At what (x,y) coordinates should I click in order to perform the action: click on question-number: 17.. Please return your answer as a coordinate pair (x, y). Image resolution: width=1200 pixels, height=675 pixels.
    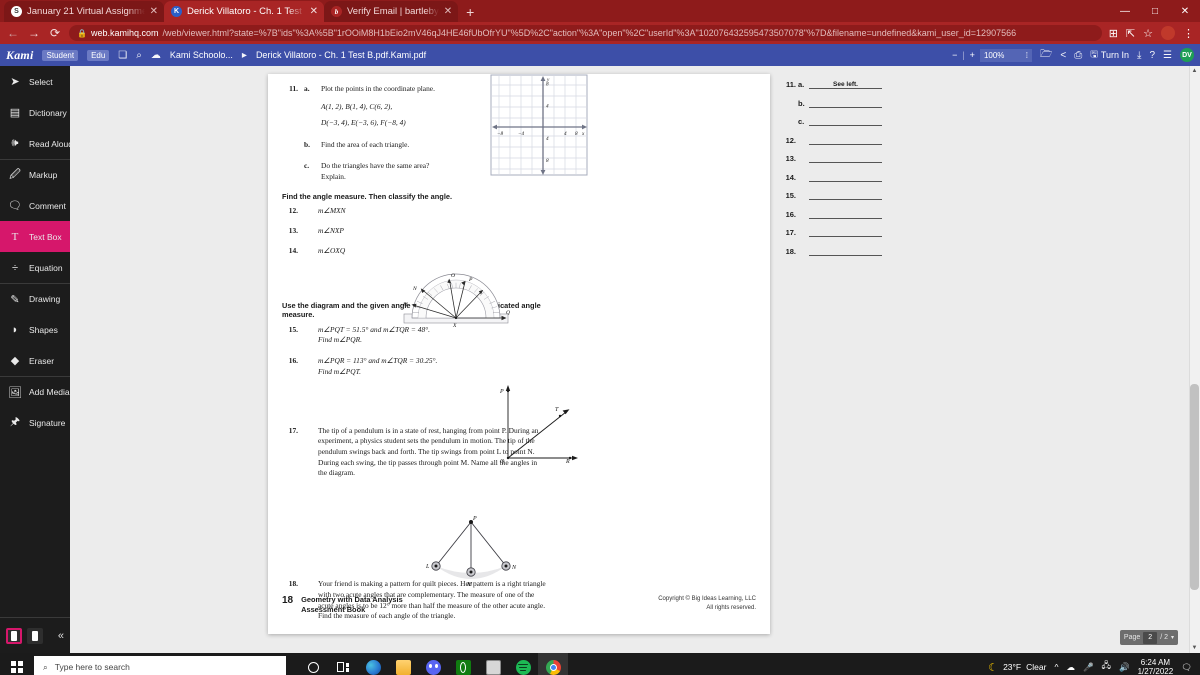
    Looking at the image, I should click on (293, 430).